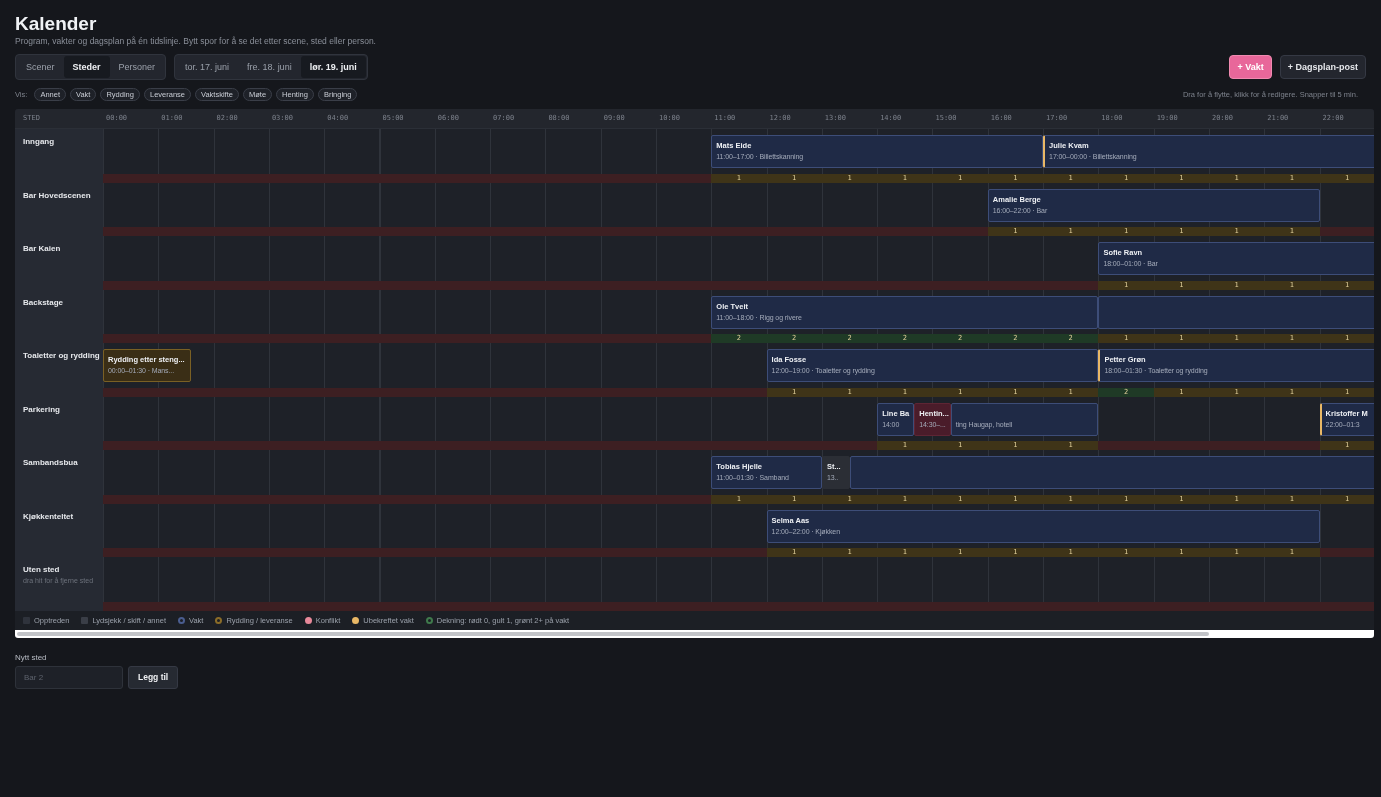 This screenshot has height=797, width=1381. I want to click on day-tab: lør. 19. juni, so click(333, 67).